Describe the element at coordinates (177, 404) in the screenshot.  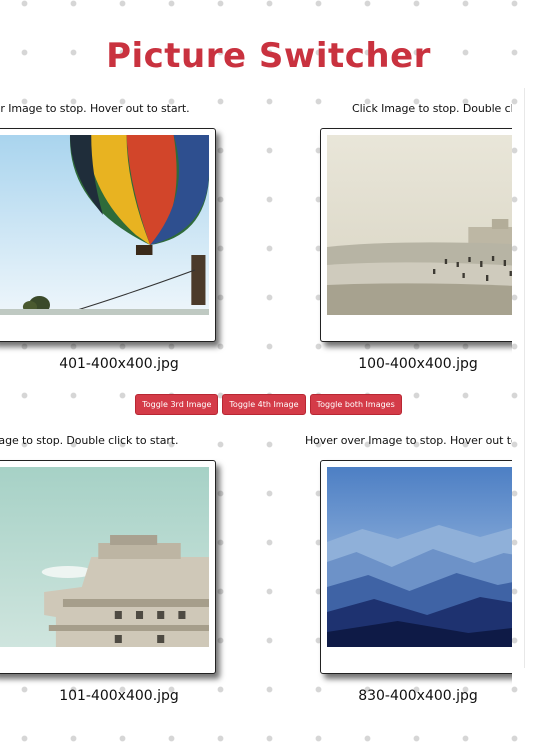
I see `toggle-3rd-image-button: Toggle 3rd Image` at that location.